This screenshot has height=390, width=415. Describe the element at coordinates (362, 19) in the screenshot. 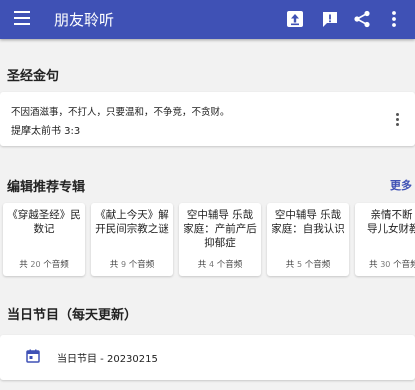

I see `share-icon` at that location.